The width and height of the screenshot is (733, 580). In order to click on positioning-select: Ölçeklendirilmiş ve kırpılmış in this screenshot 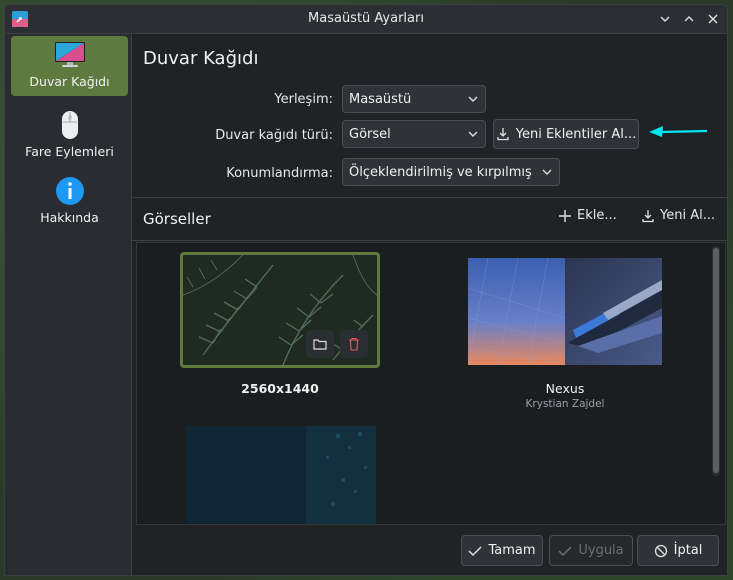, I will do `click(451, 172)`.